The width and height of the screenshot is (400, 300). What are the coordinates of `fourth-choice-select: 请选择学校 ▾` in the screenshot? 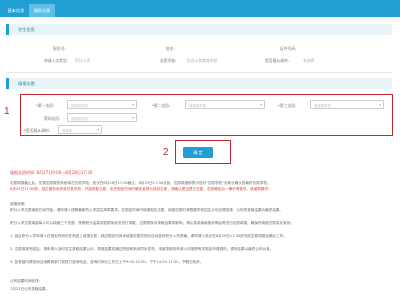 It's located at (102, 117).